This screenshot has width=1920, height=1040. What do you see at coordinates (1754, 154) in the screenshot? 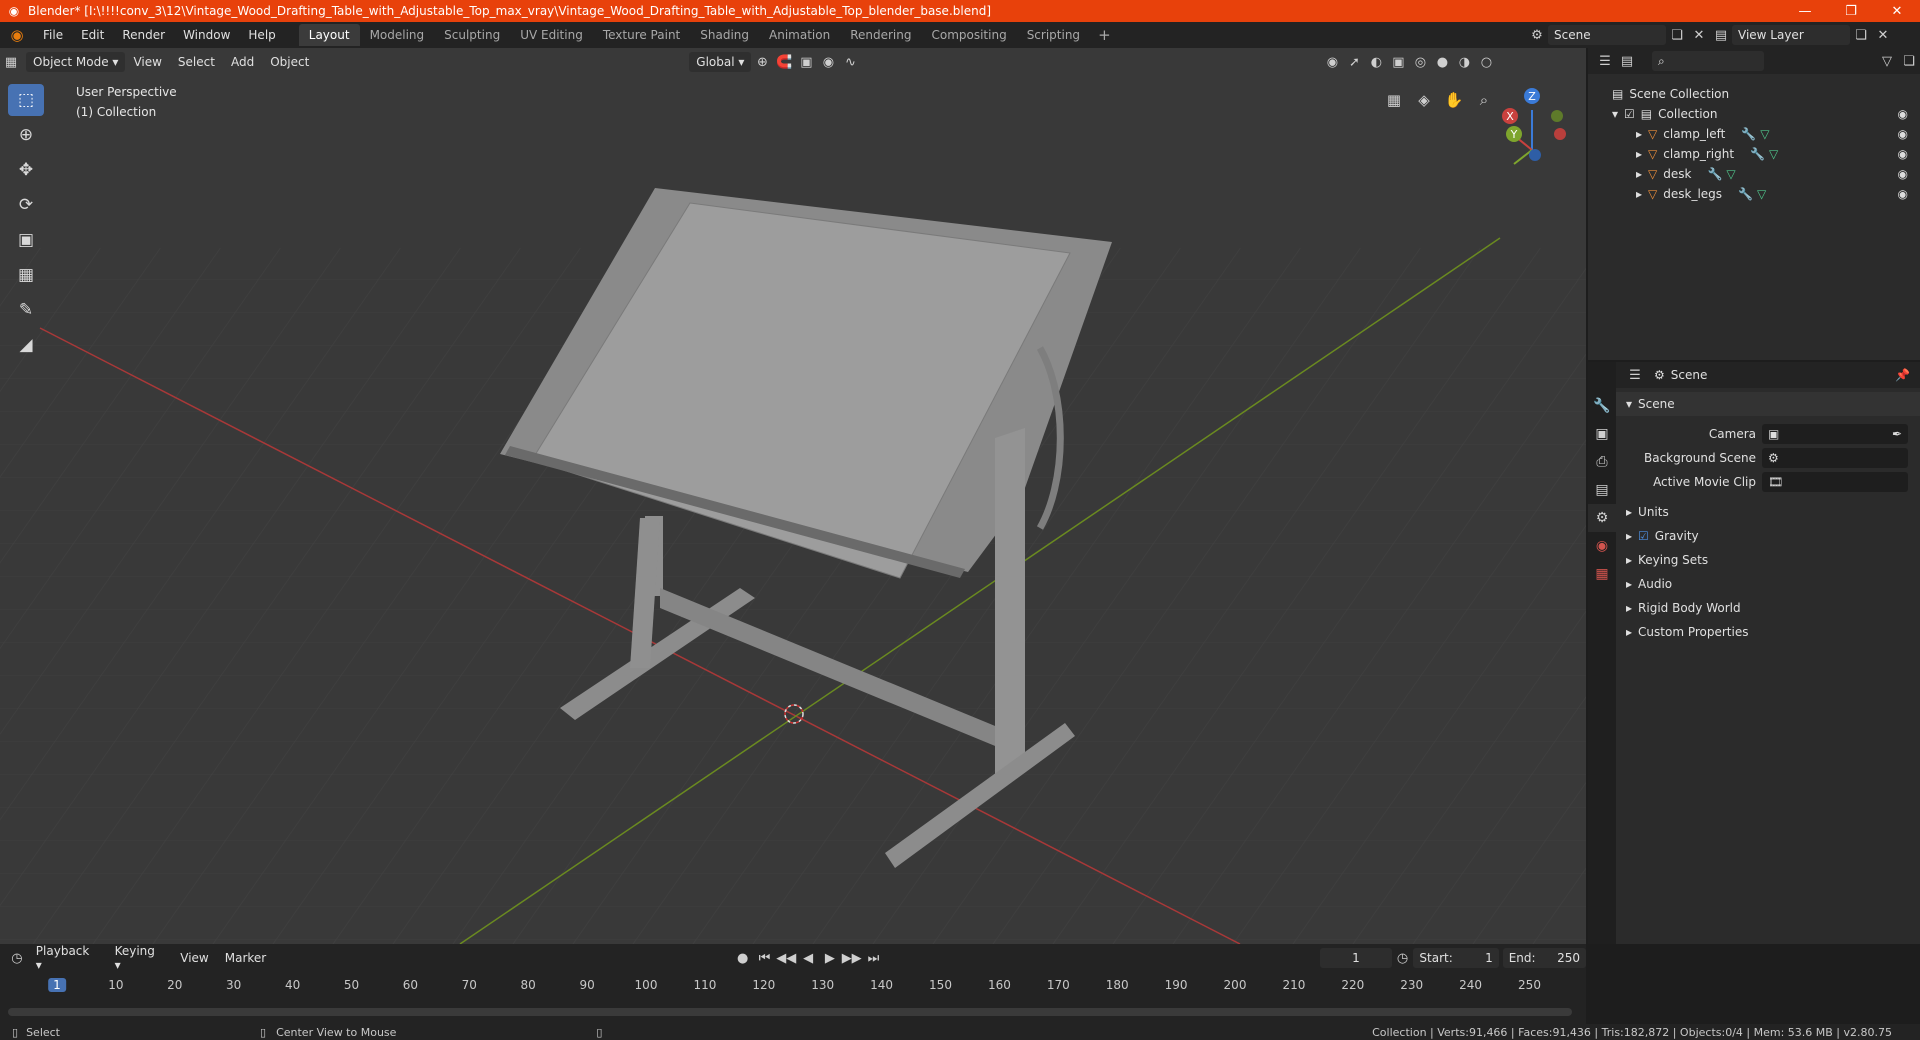
I see `outliner-object-clamp-right: ▸ ▽ clamp_right 🔧 ▽ ◉` at bounding box center [1754, 154].